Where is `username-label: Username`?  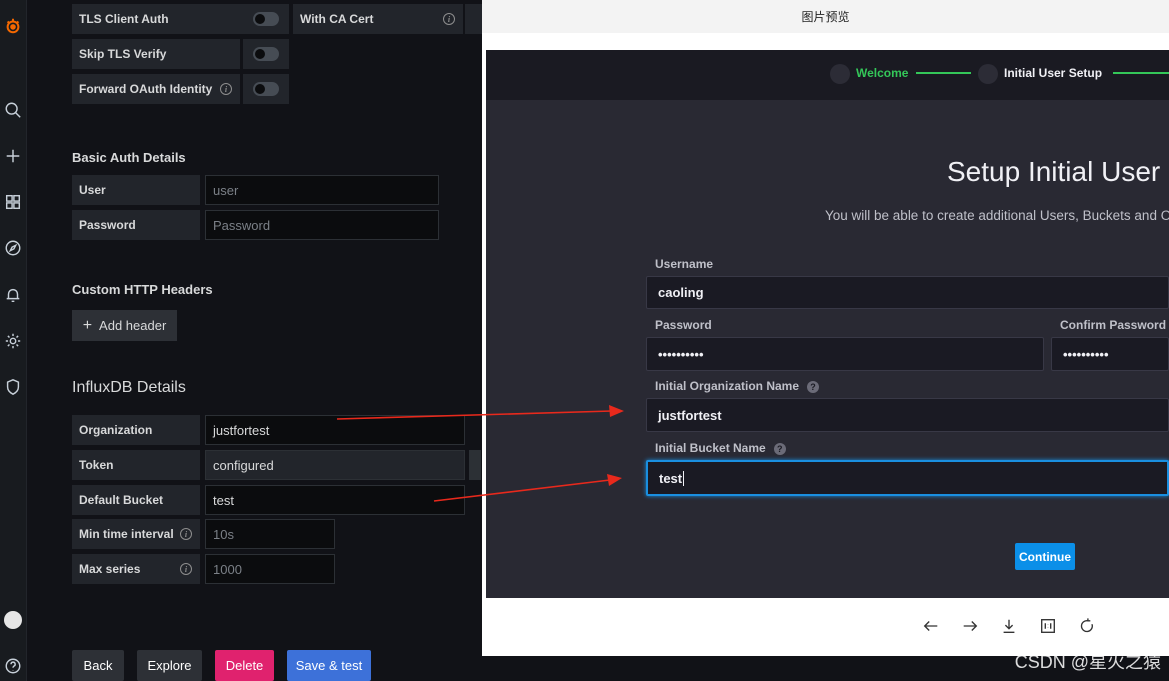 username-label: Username is located at coordinates (684, 264).